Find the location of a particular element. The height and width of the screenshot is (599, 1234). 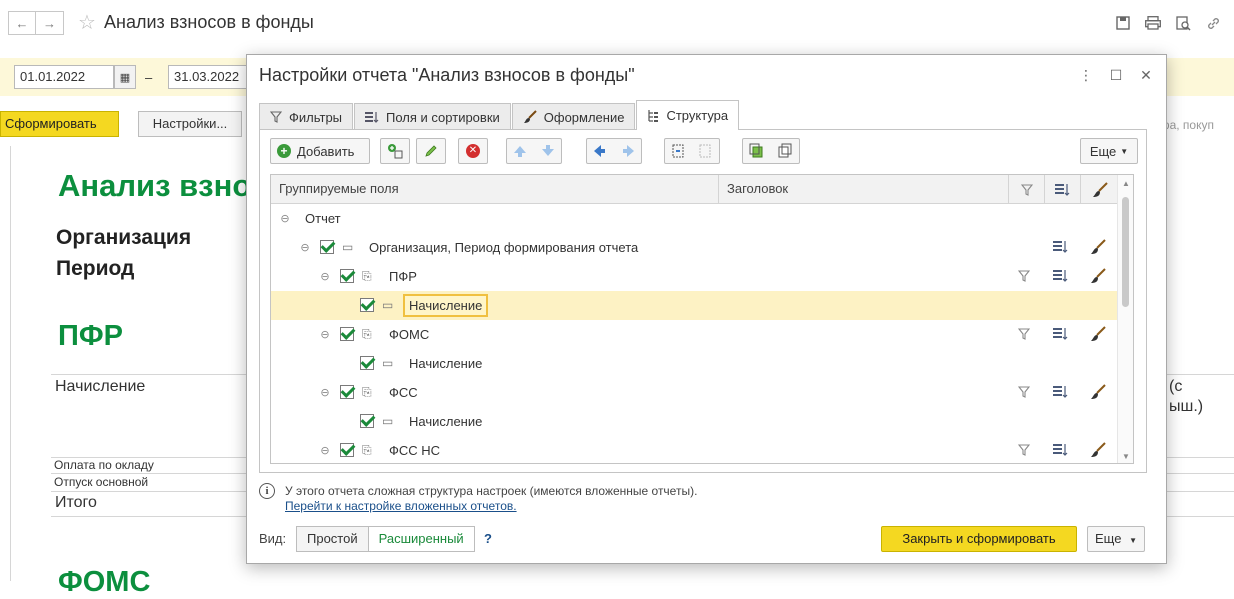

col-title: Заголовок is located at coordinates (864, 189).